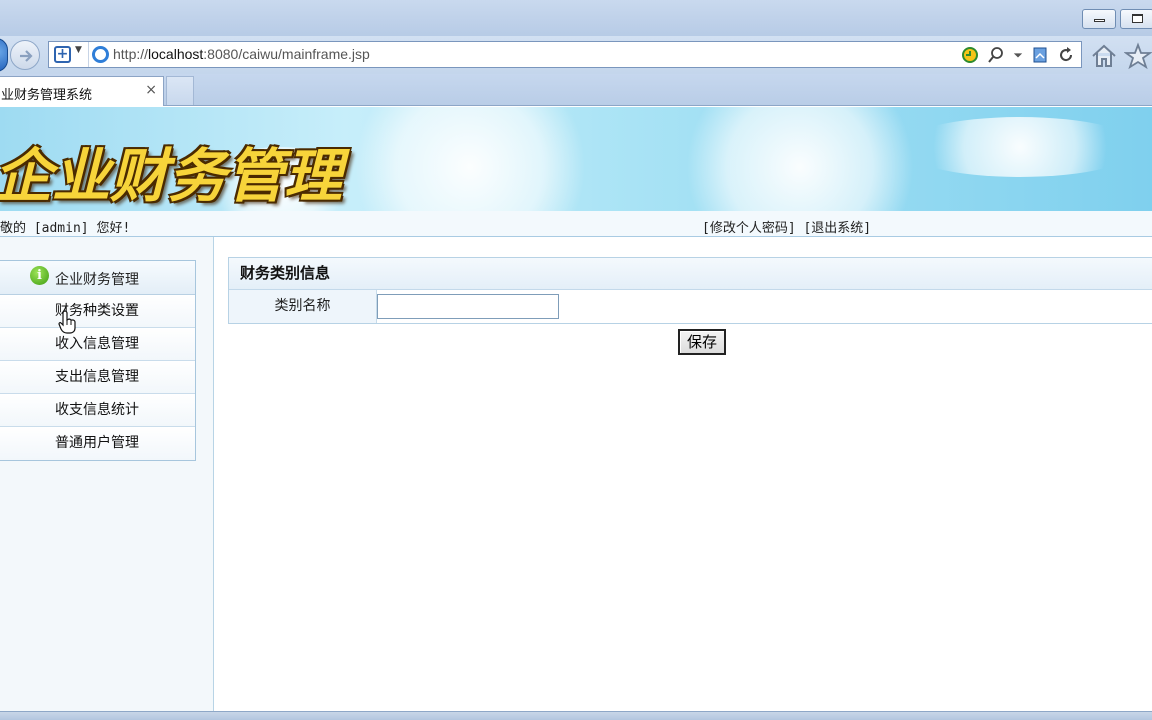 The height and width of the screenshot is (720, 1152). I want to click on minimize-icon, so click(1099, 20).